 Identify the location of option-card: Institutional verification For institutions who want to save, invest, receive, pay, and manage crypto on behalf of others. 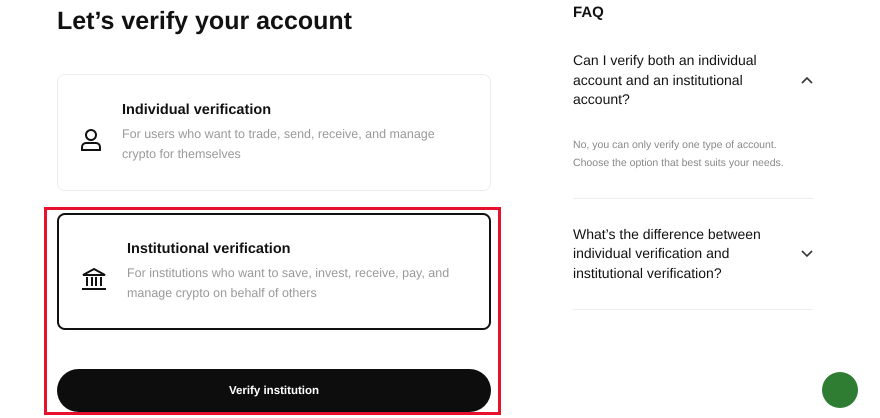
(274, 271).